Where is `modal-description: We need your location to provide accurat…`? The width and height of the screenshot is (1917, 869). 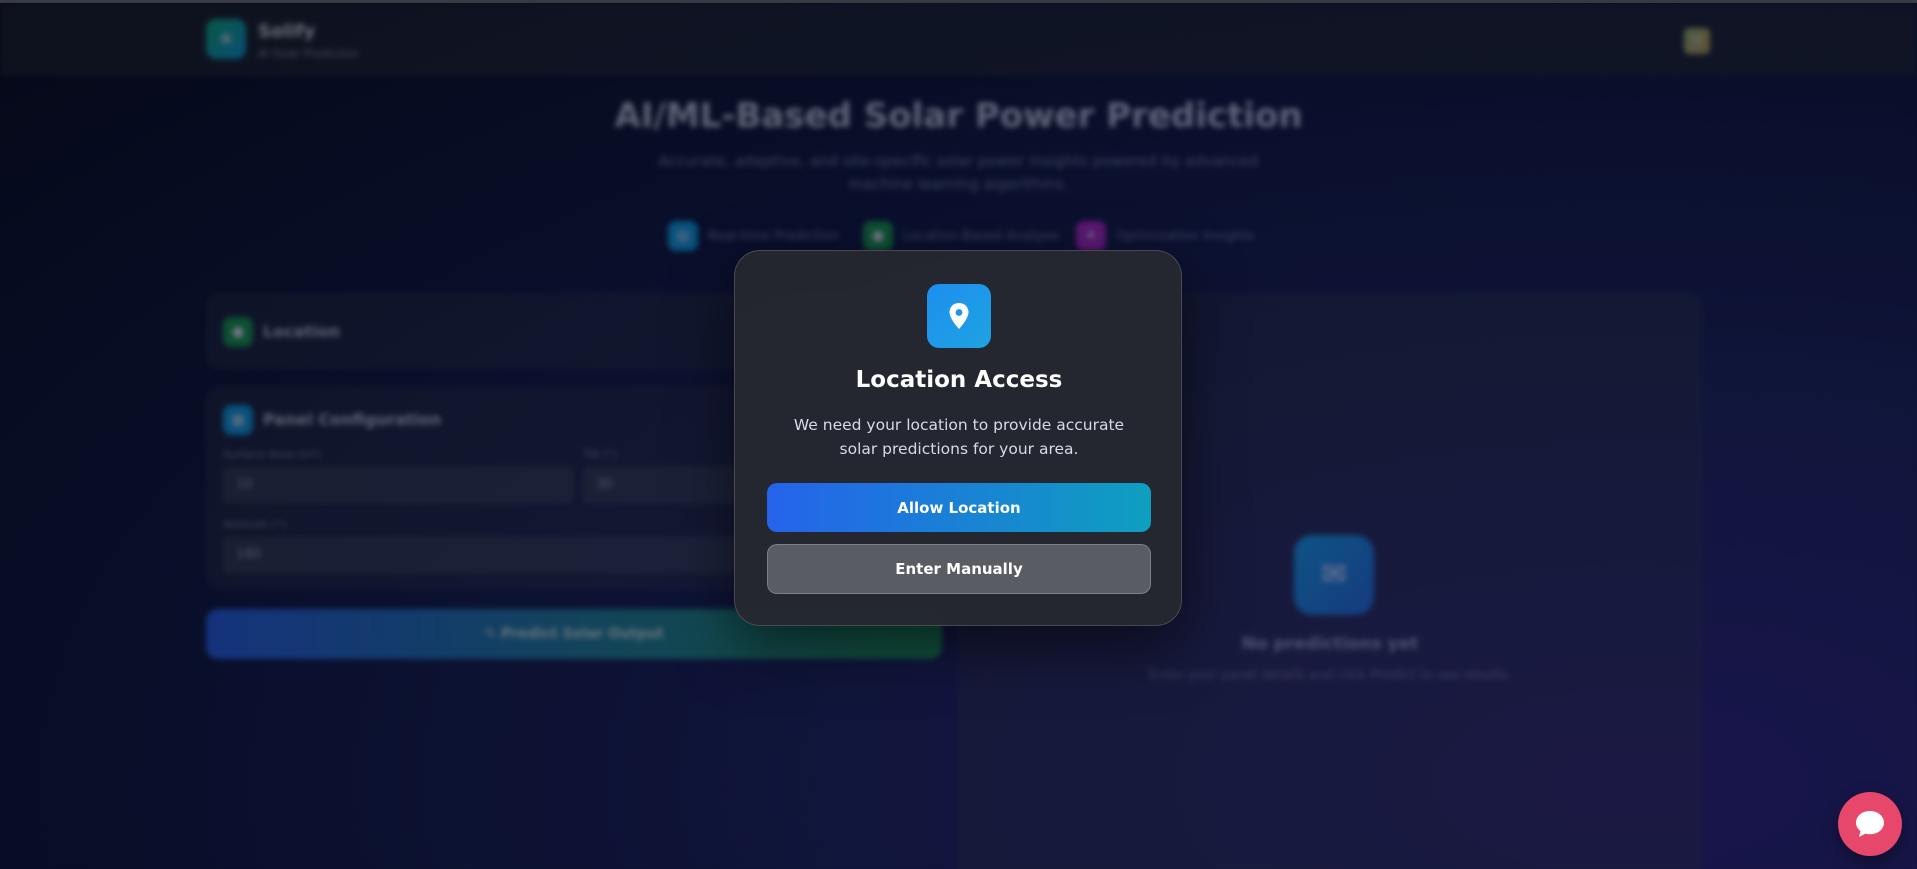 modal-description: We need your location to provide accurat… is located at coordinates (959, 437).